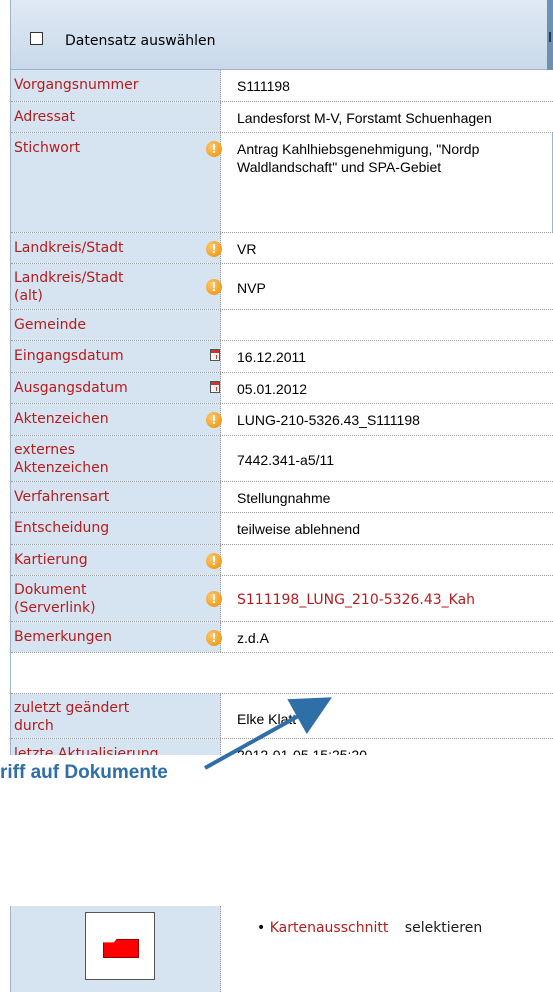 The image size is (553, 992). I want to click on label-cell: Verfahrensart, so click(116, 497).